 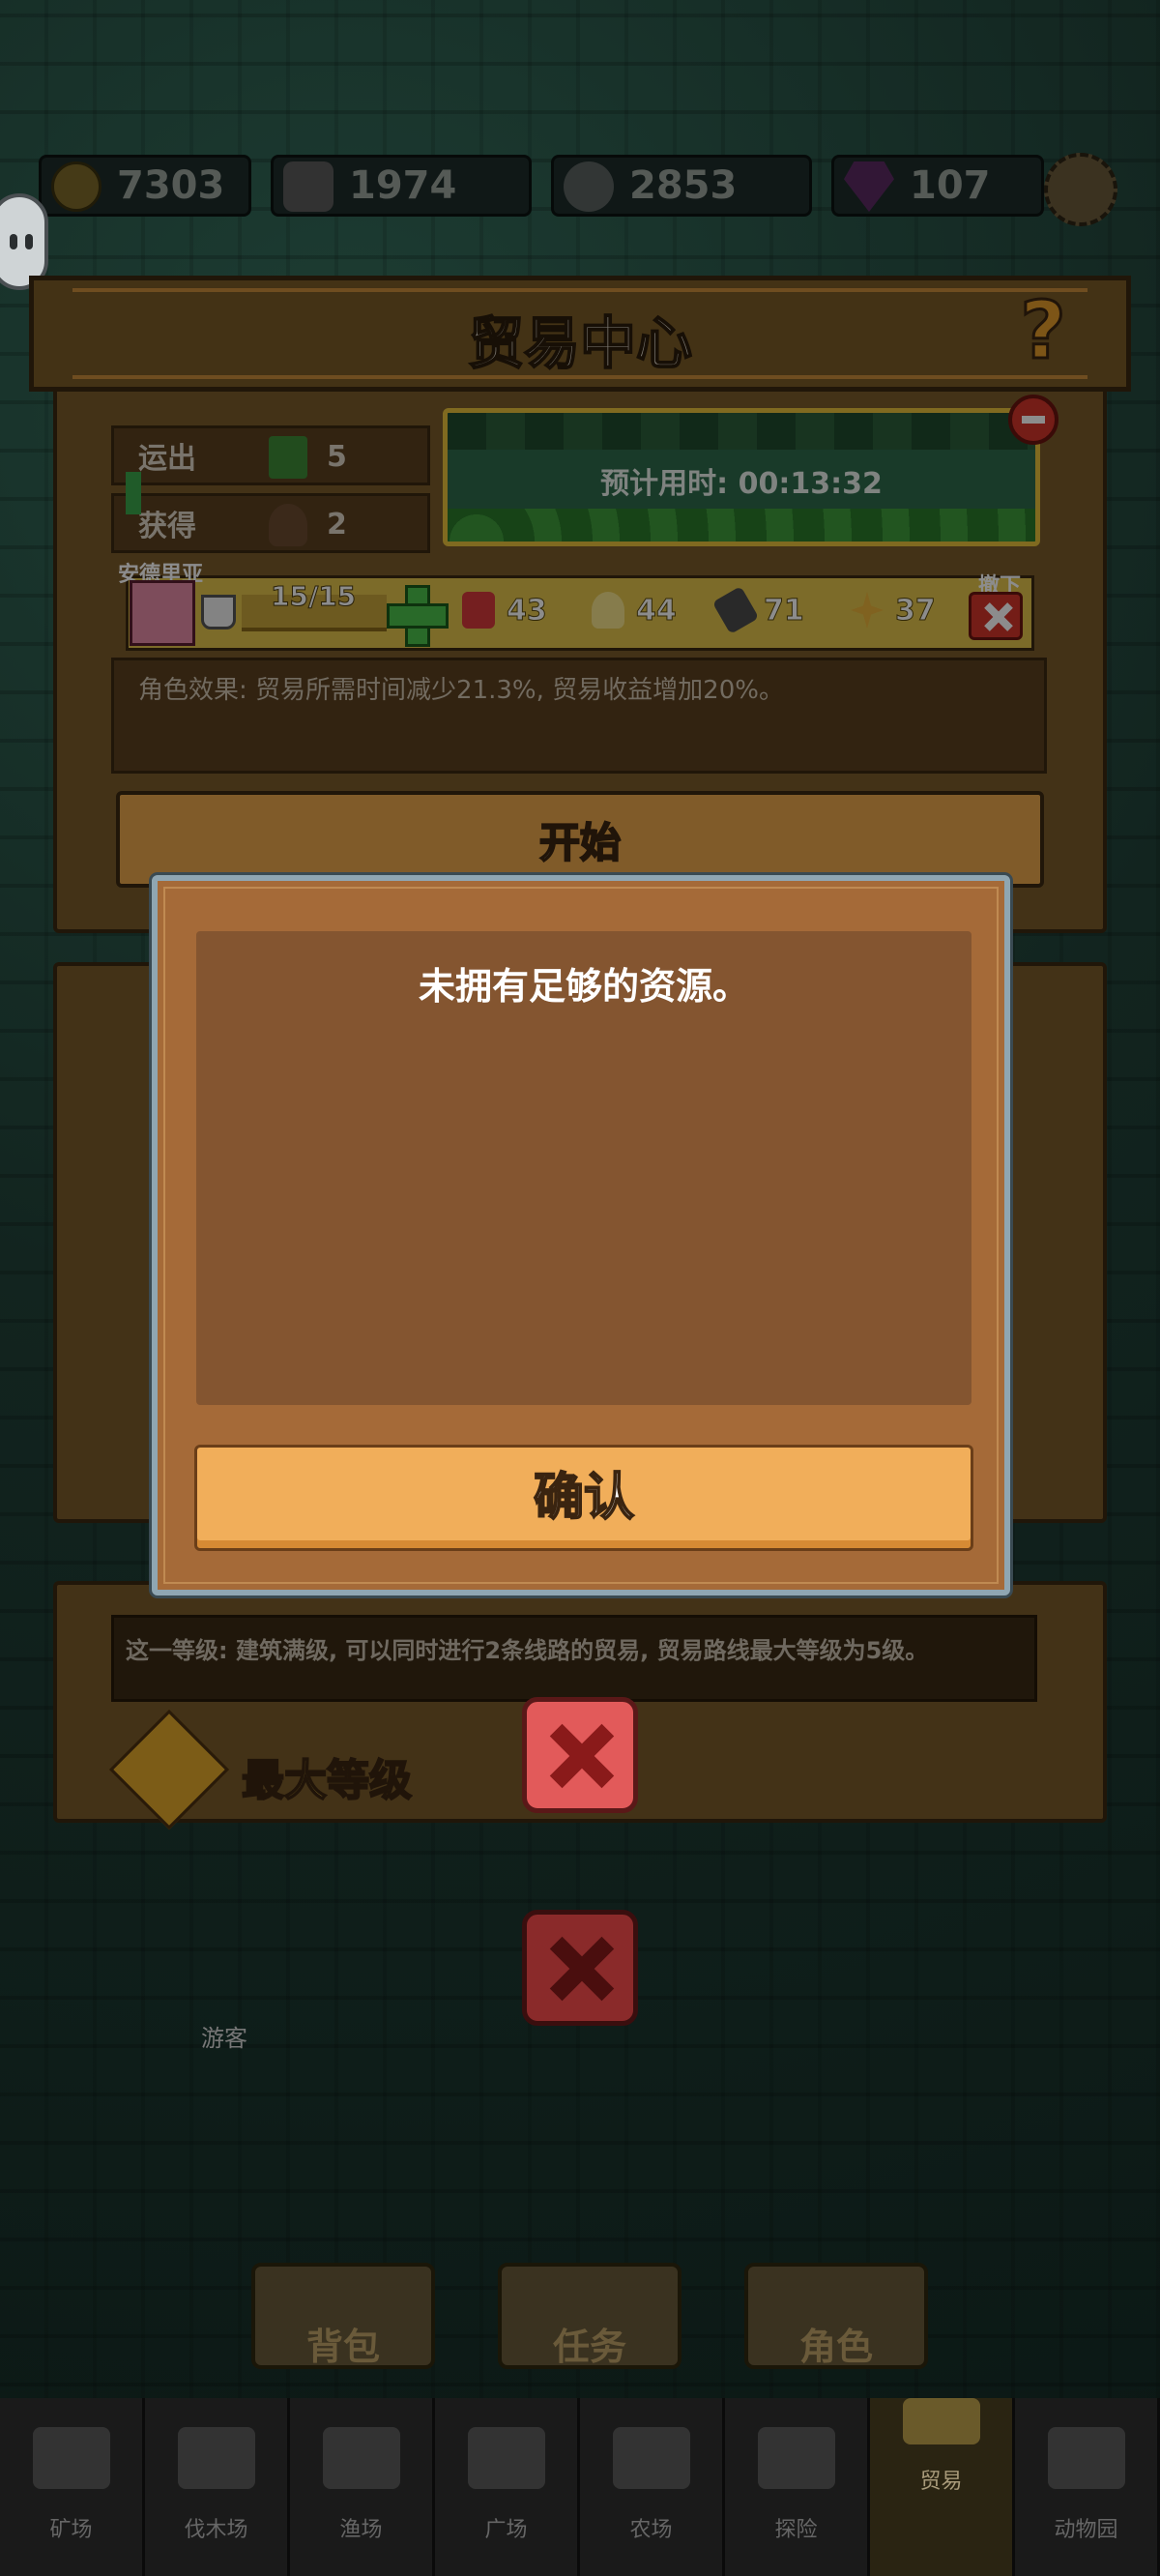 I want to click on resource-bar: 7303 1974 2853 107, so click(x=585, y=189).